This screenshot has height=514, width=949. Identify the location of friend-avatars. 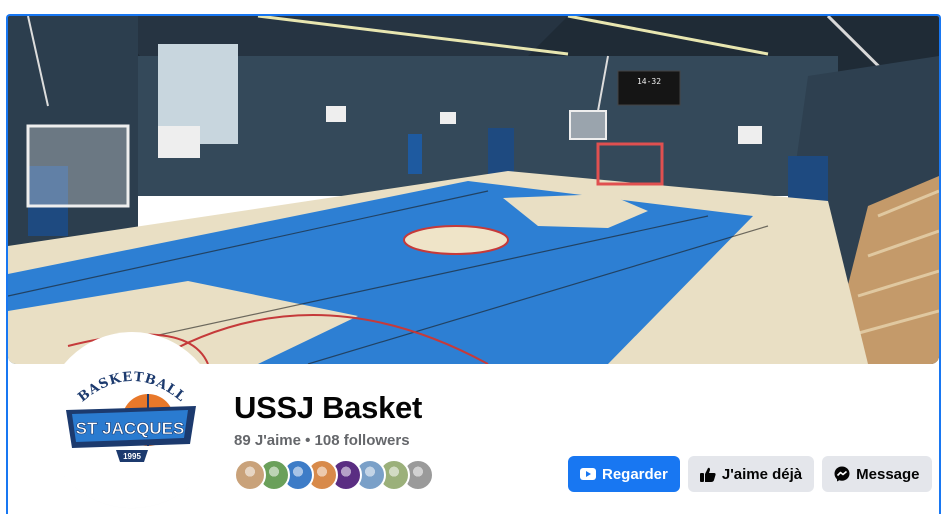
(334, 475).